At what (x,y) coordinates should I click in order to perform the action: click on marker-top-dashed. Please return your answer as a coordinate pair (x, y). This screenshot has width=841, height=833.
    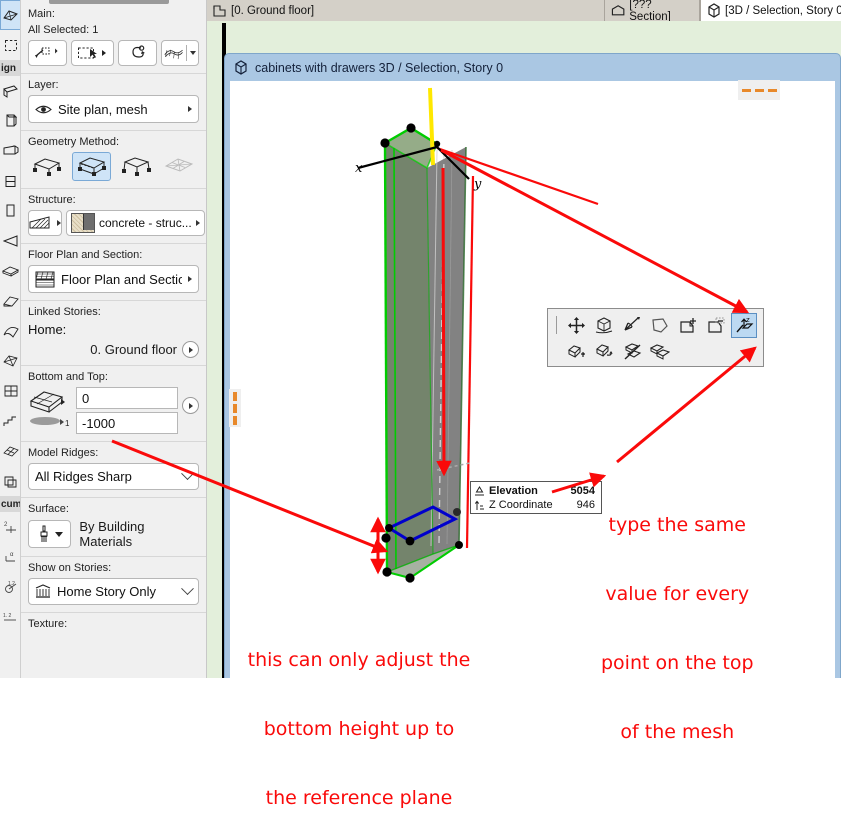
    Looking at the image, I should click on (759, 90).